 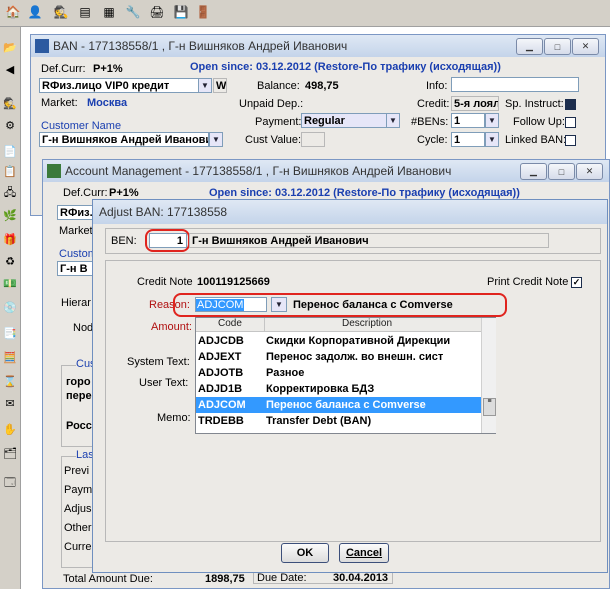 I want to click on customer-name-field: Г-н Вишняков Андрей Иванови, so click(x=124, y=139).